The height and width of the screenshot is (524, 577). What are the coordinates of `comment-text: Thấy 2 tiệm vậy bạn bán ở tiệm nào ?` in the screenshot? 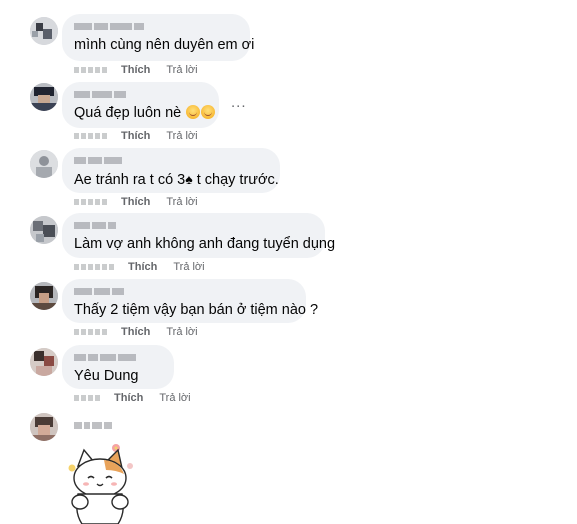 It's located at (196, 310).